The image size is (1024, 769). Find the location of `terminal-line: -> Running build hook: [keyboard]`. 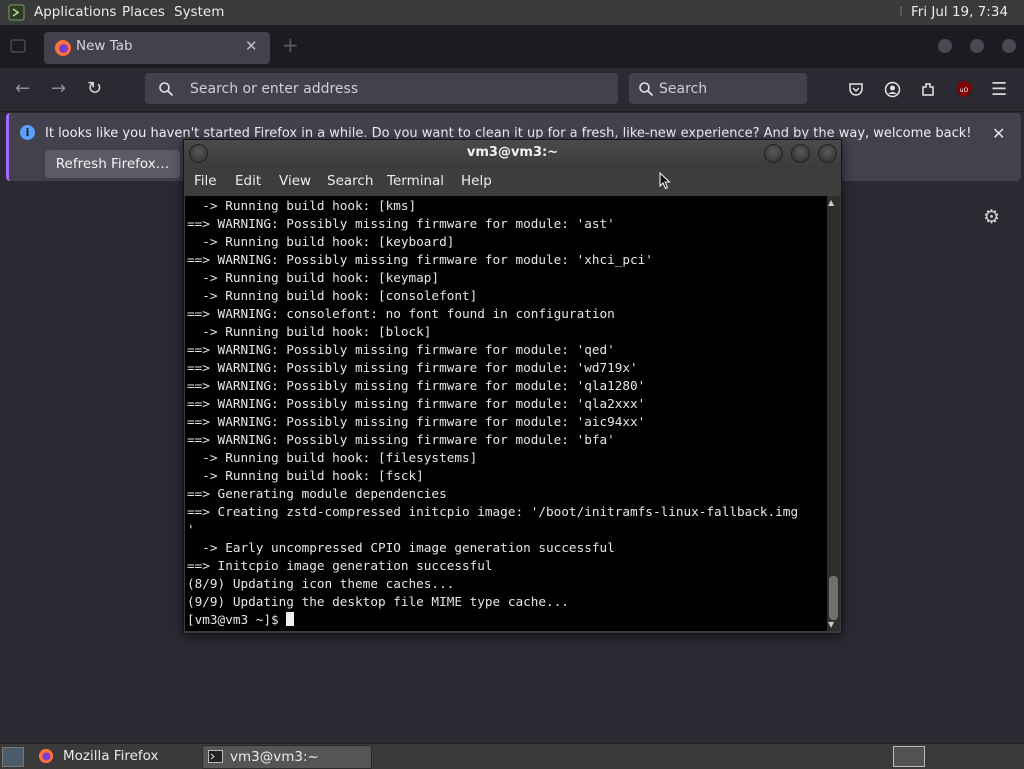

terminal-line: -> Running build hook: [keyboard] is located at coordinates (328, 241).